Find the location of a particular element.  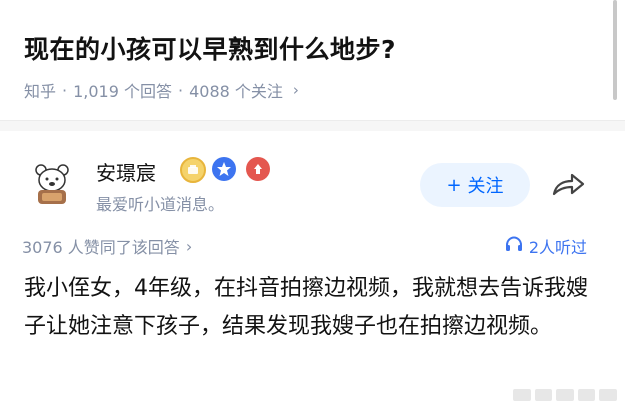

listeners-text: 2人听过 is located at coordinates (557, 247).